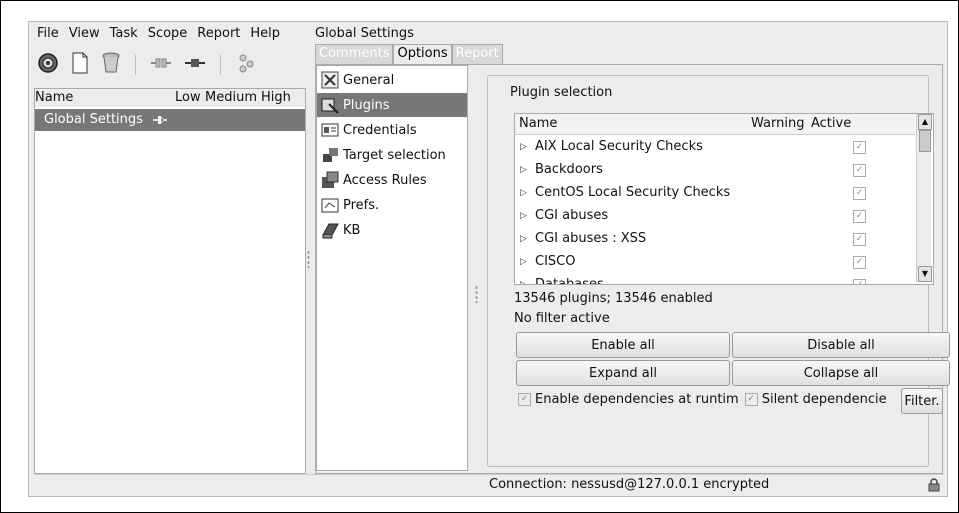 The width and height of the screenshot is (959, 513). What do you see at coordinates (246, 65) in the screenshot?
I see `users-icon` at bounding box center [246, 65].